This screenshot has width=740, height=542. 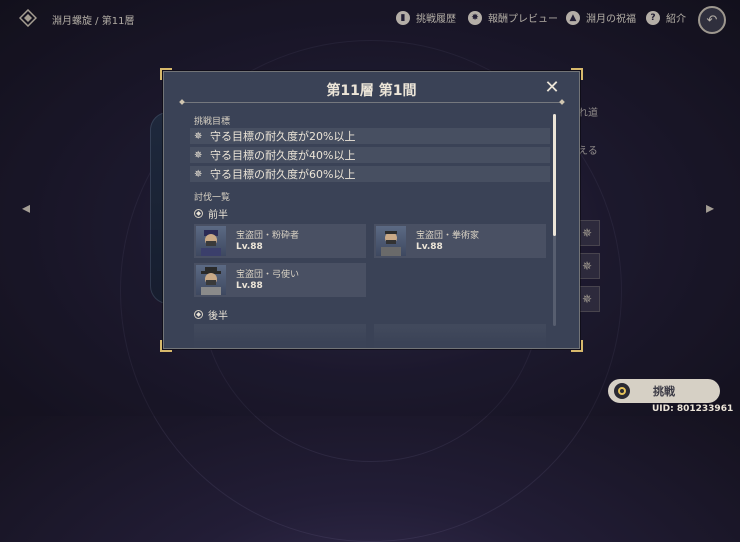 What do you see at coordinates (372, 102) in the screenshot?
I see `title-divider` at bounding box center [372, 102].